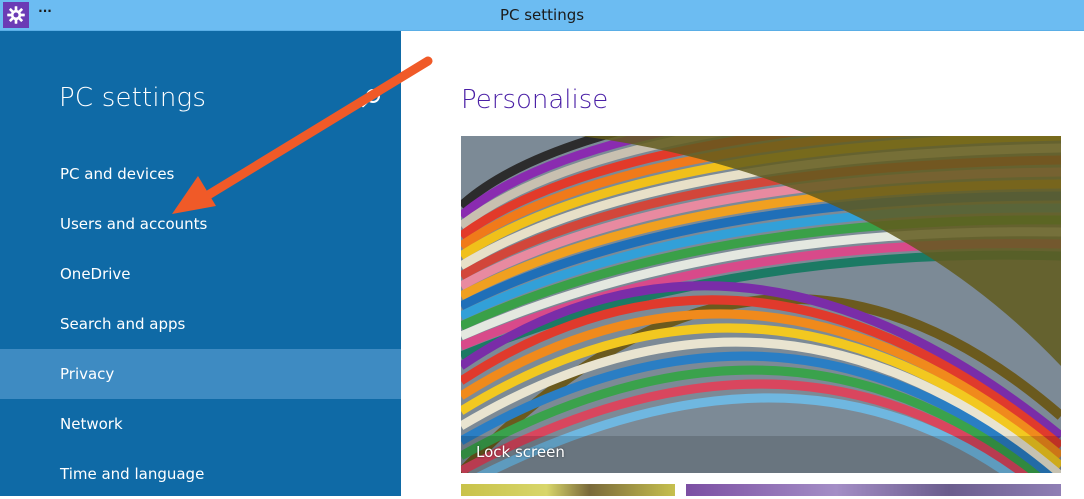  I want to click on search-icon, so click(371, 98).